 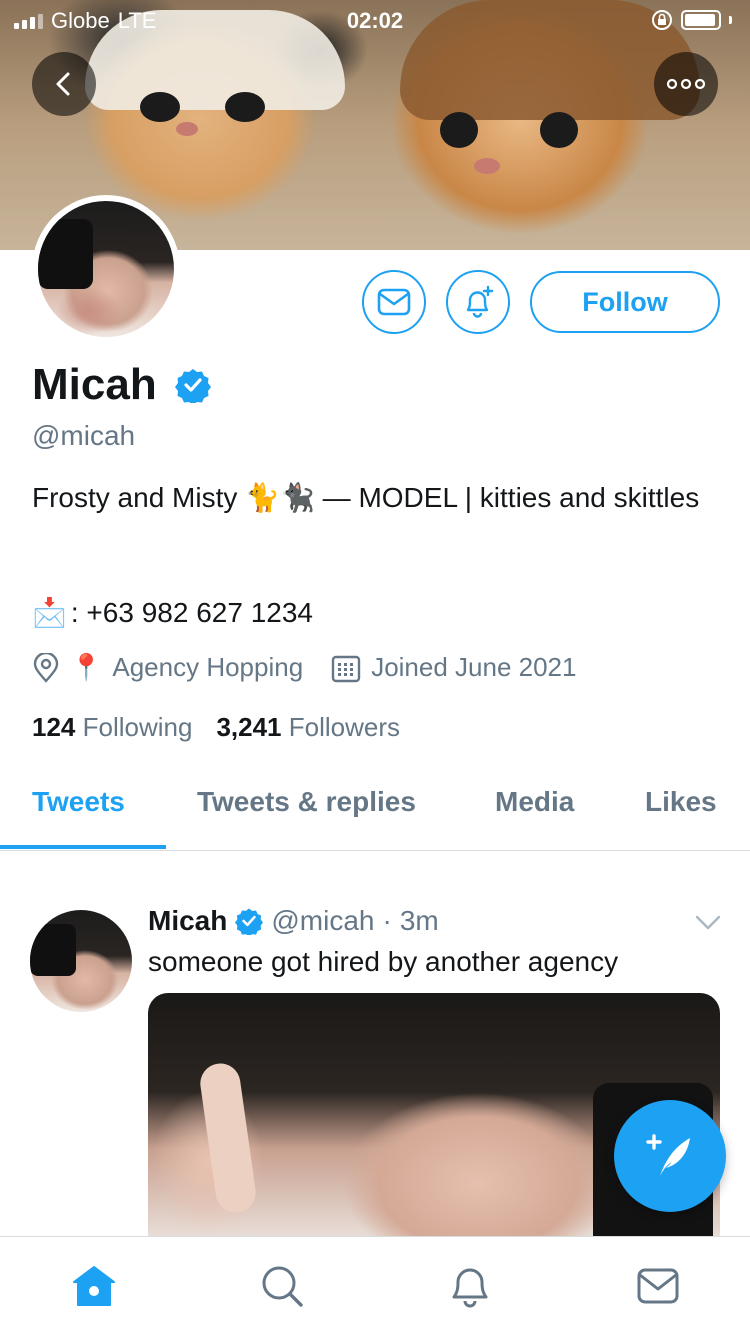 I want to click on home-icon, so click(x=94, y=1286).